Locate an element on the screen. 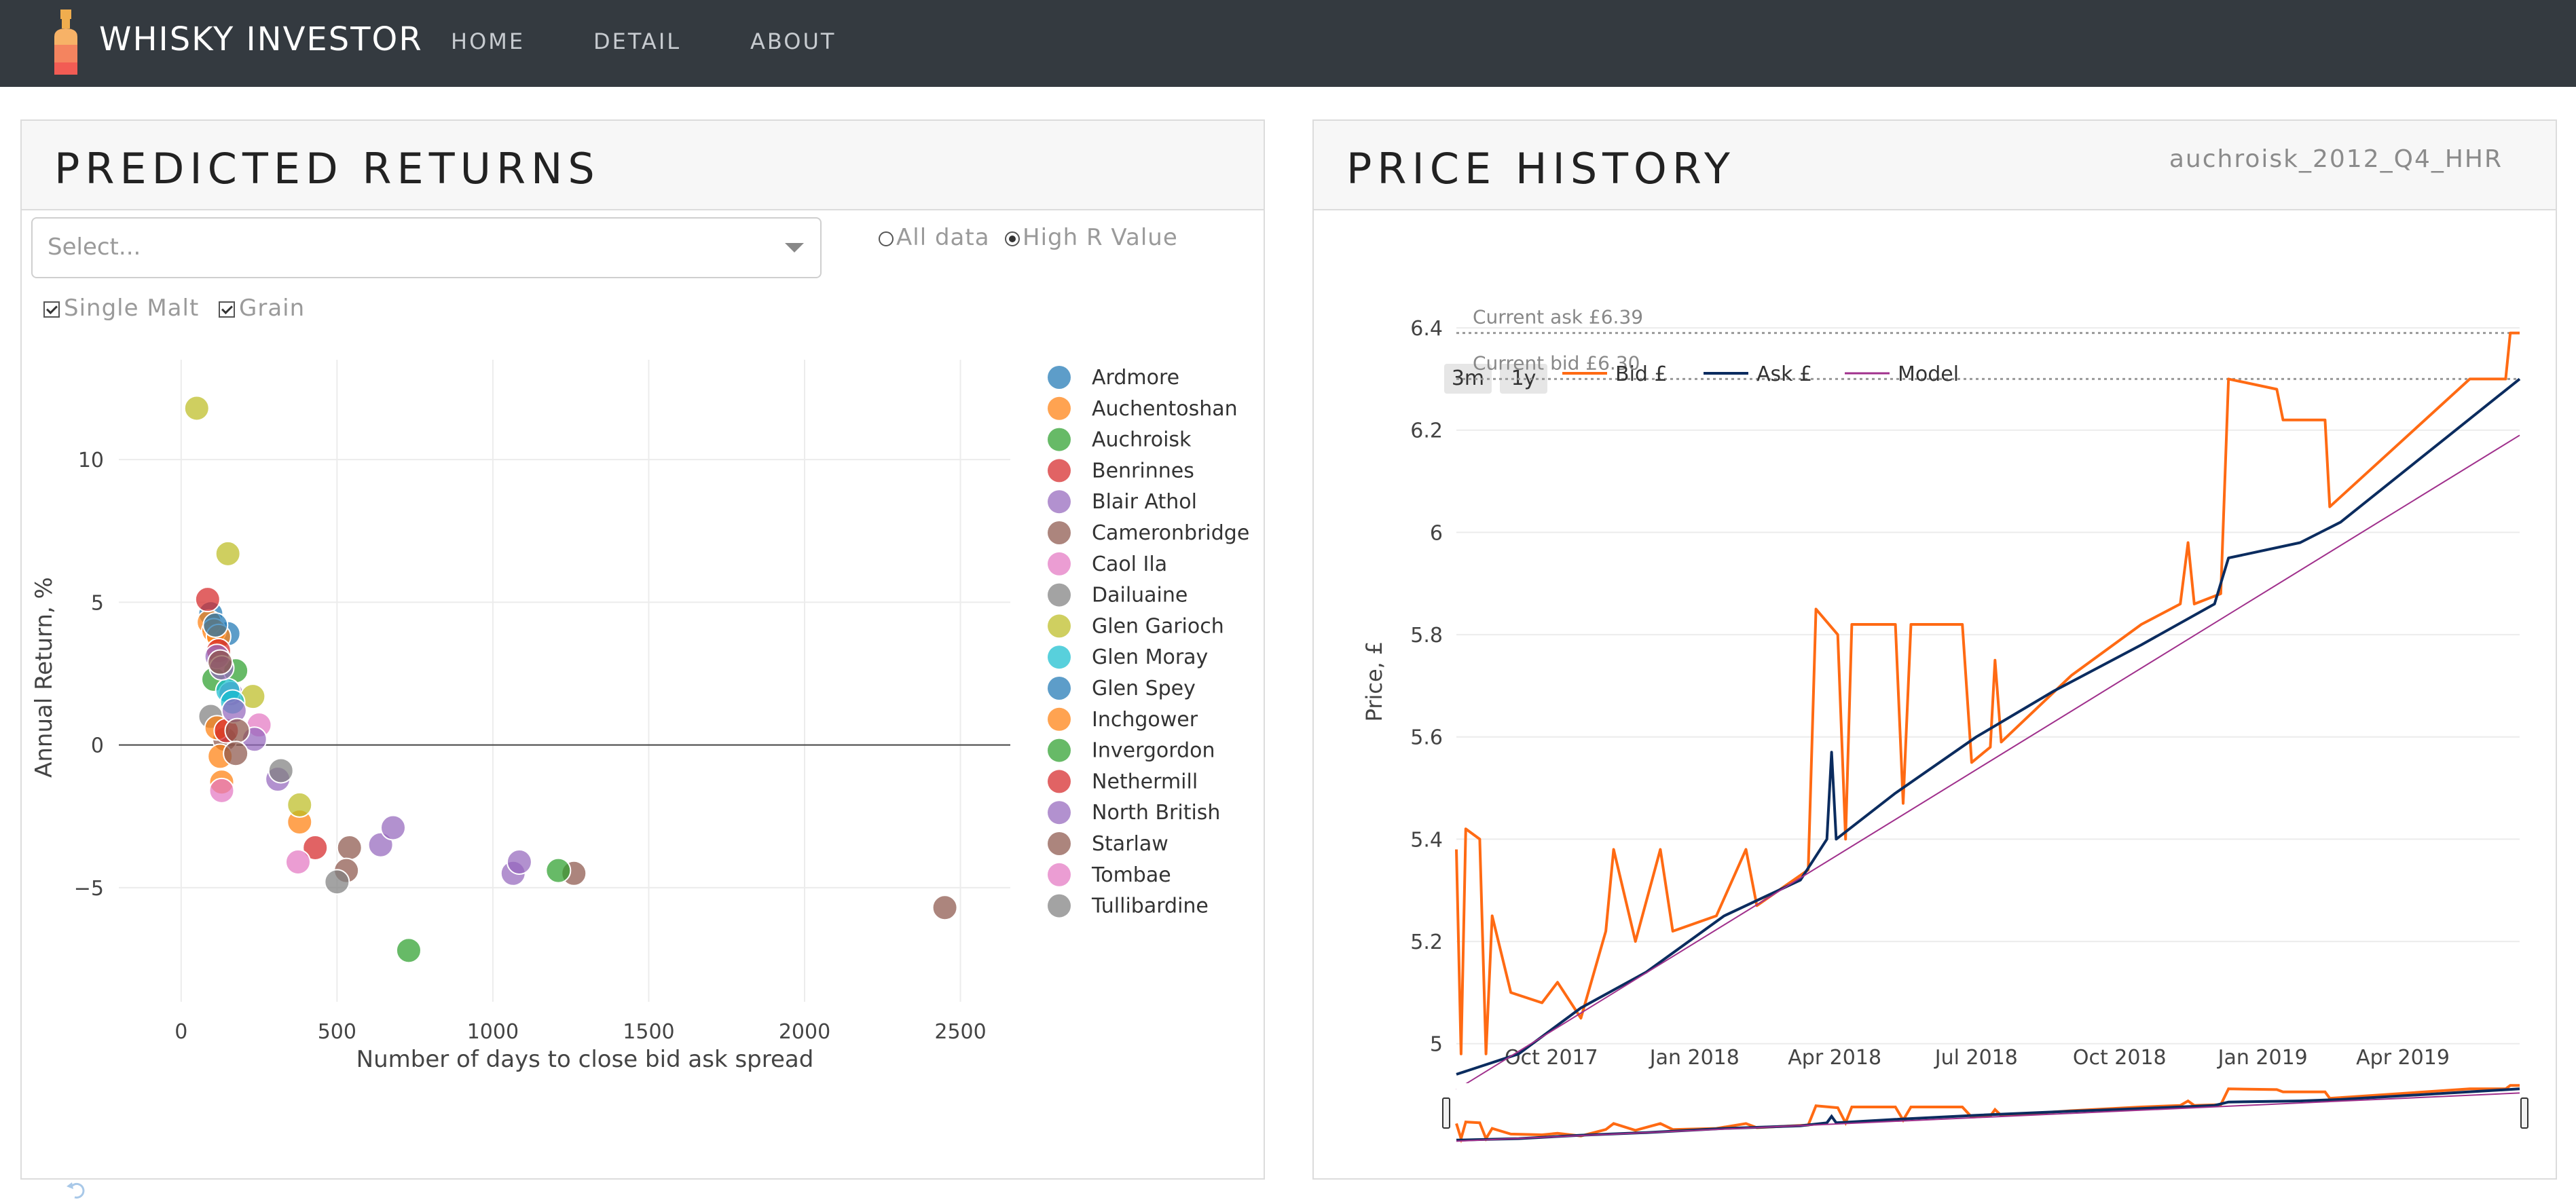 The image size is (2576, 1202). legend-label: Tullibardine is located at coordinates (1150, 906).